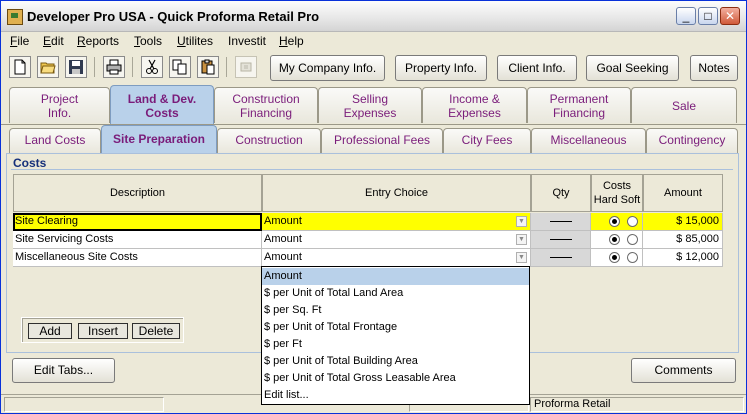 The width and height of the screenshot is (747, 414). What do you see at coordinates (15, 17) in the screenshot?
I see `app-logo-icon` at bounding box center [15, 17].